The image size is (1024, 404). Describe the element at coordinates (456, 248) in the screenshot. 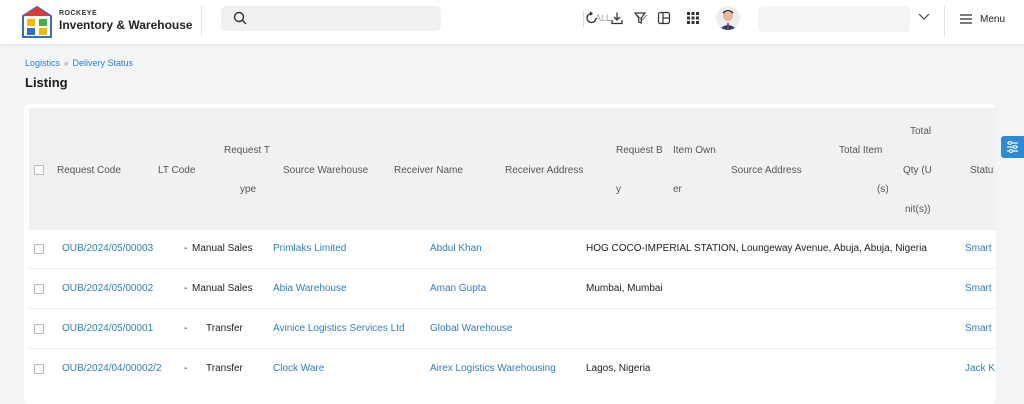

I see `receiver-name-link: Abdul Khan` at that location.